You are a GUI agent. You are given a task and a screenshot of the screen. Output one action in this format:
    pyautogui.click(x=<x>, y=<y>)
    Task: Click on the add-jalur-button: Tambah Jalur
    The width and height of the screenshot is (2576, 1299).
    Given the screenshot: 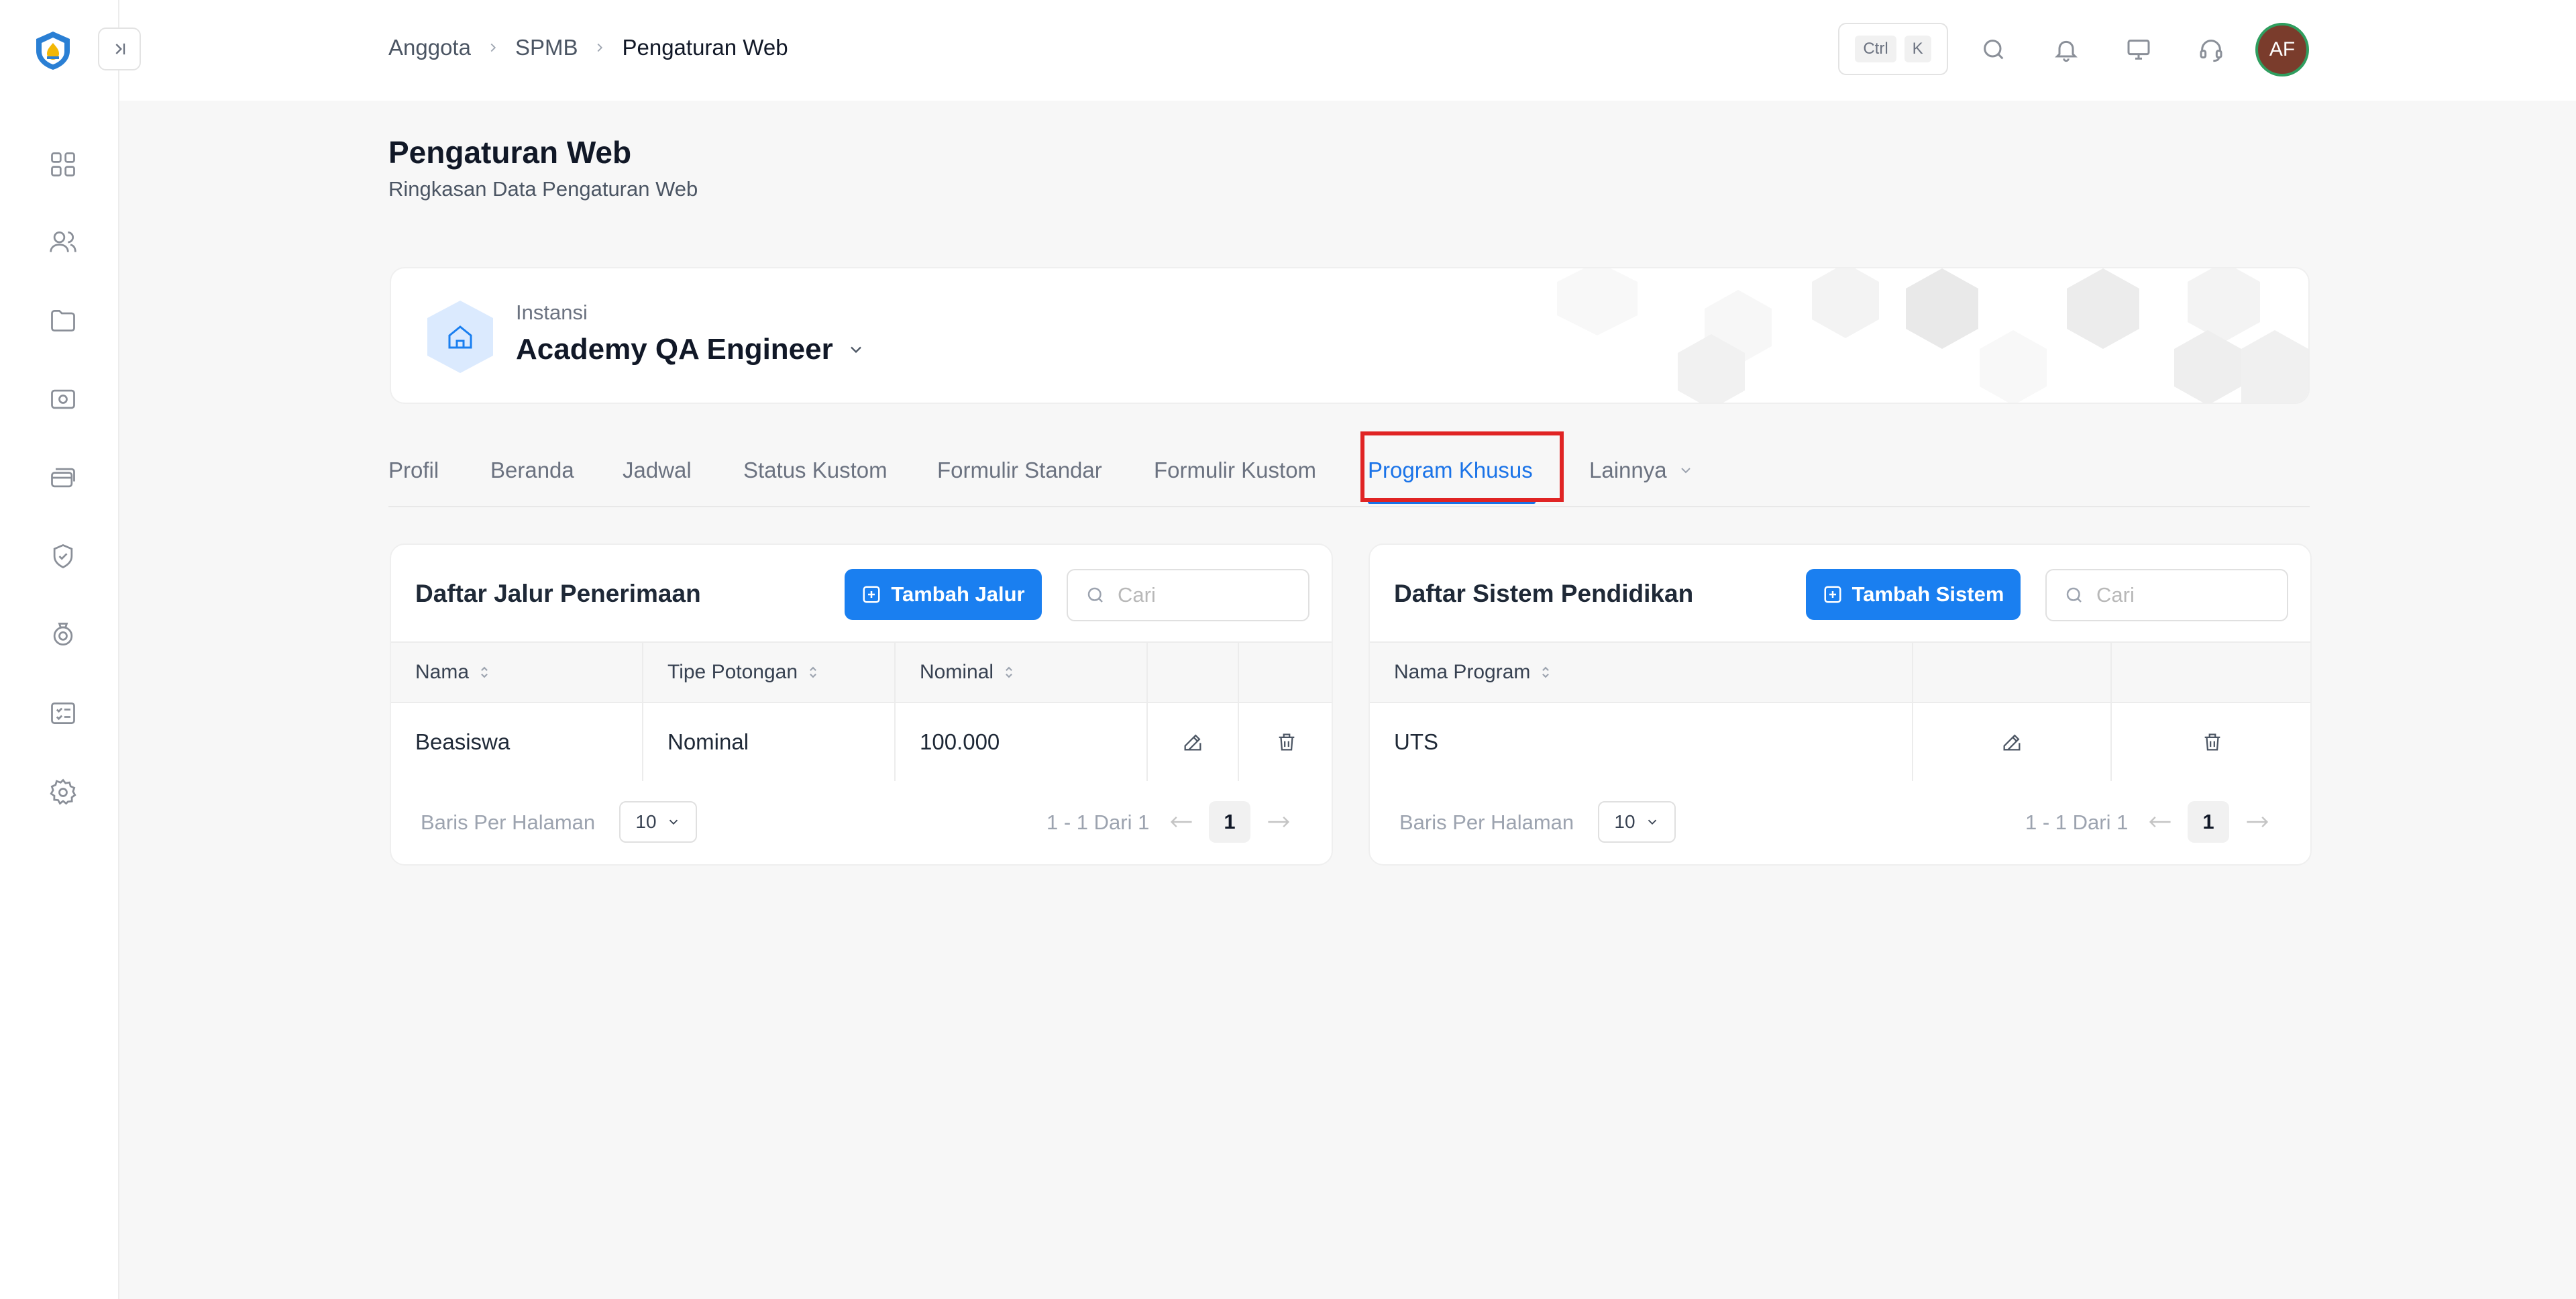 What is the action you would take?
    pyautogui.click(x=943, y=594)
    